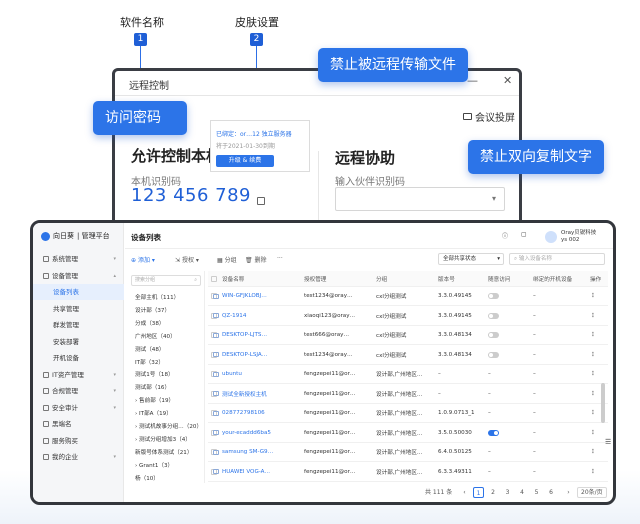 The image size is (640, 524). Describe the element at coordinates (262, 413) in the screenshot. I see `device-name-link: 028772798106` at that location.